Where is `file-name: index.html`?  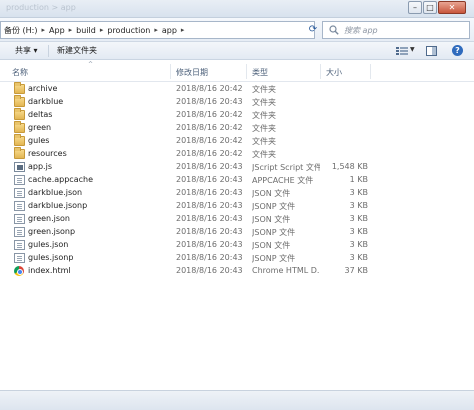 file-name: index.html is located at coordinates (49, 270).